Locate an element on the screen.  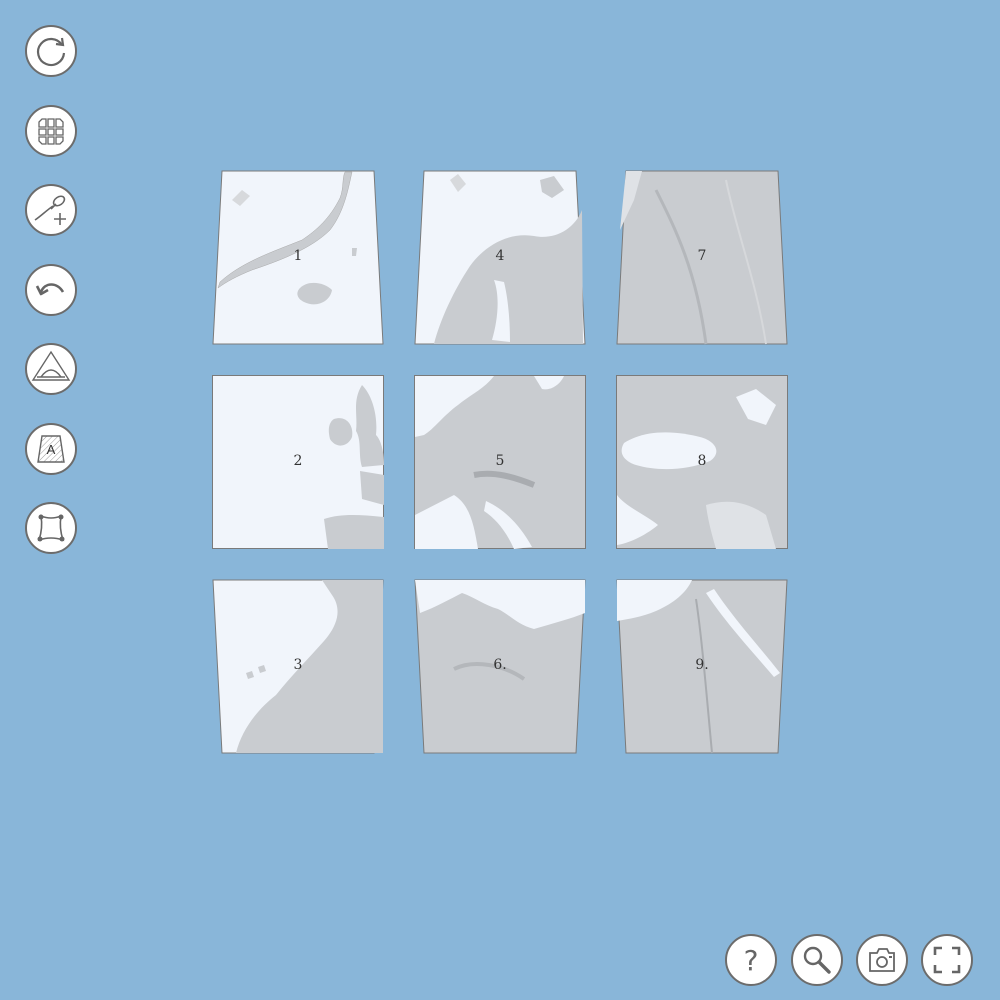
undo-arrow-icon is located at coordinates (50, 289).